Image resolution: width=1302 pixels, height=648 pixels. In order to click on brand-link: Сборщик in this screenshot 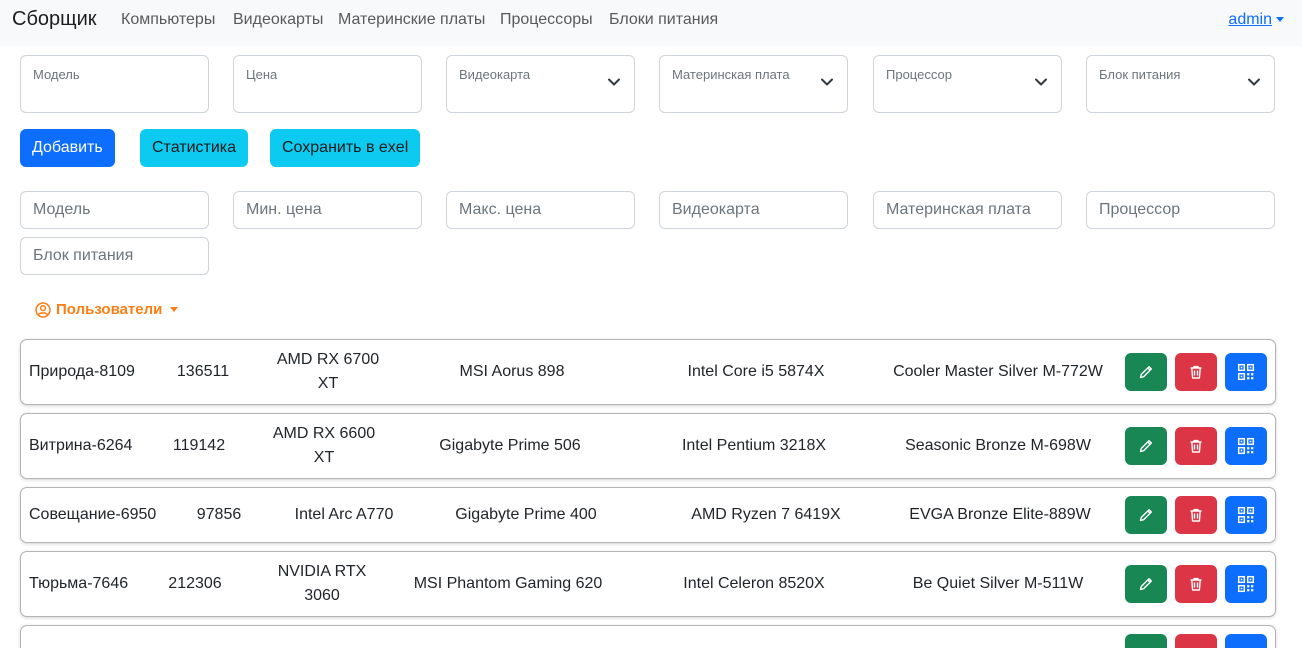, I will do `click(54, 19)`.